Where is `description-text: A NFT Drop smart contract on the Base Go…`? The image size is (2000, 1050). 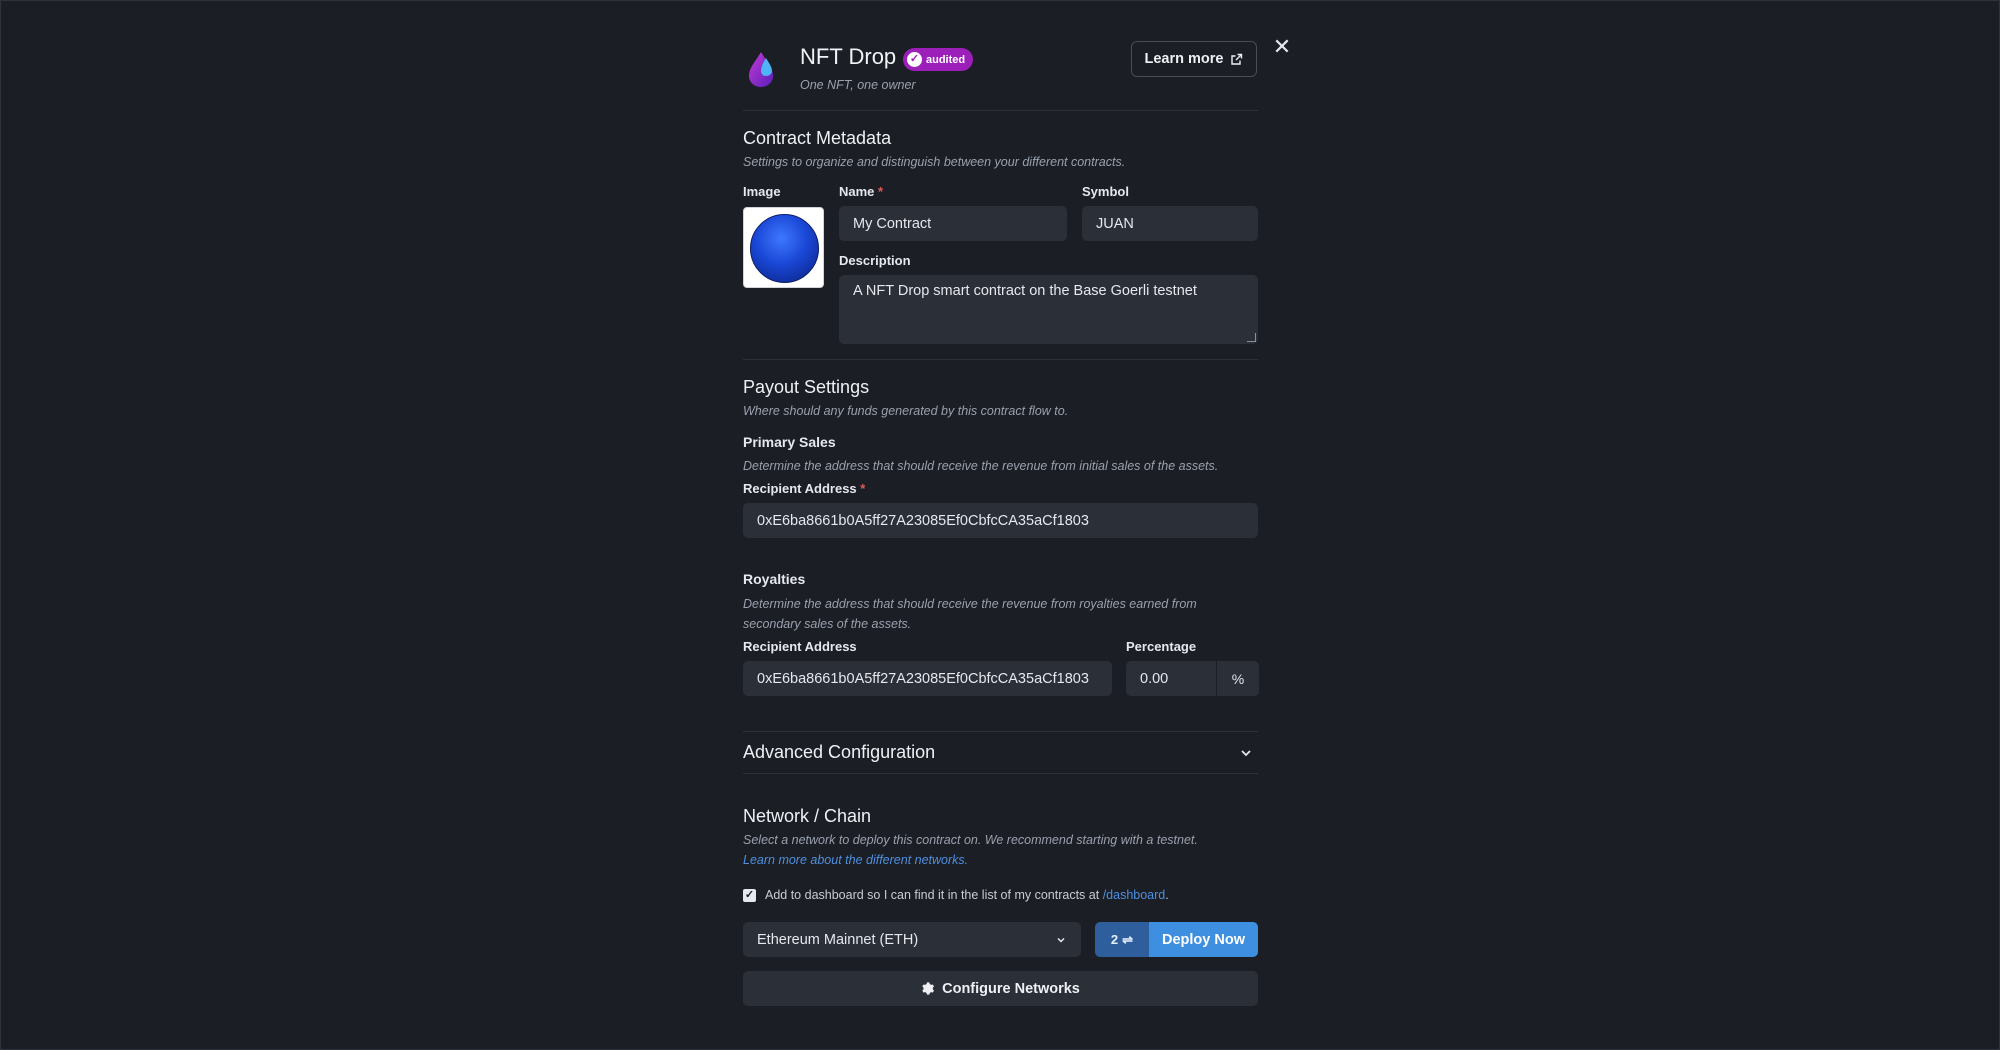 description-text: A NFT Drop smart contract on the Base Go… is located at coordinates (1025, 291).